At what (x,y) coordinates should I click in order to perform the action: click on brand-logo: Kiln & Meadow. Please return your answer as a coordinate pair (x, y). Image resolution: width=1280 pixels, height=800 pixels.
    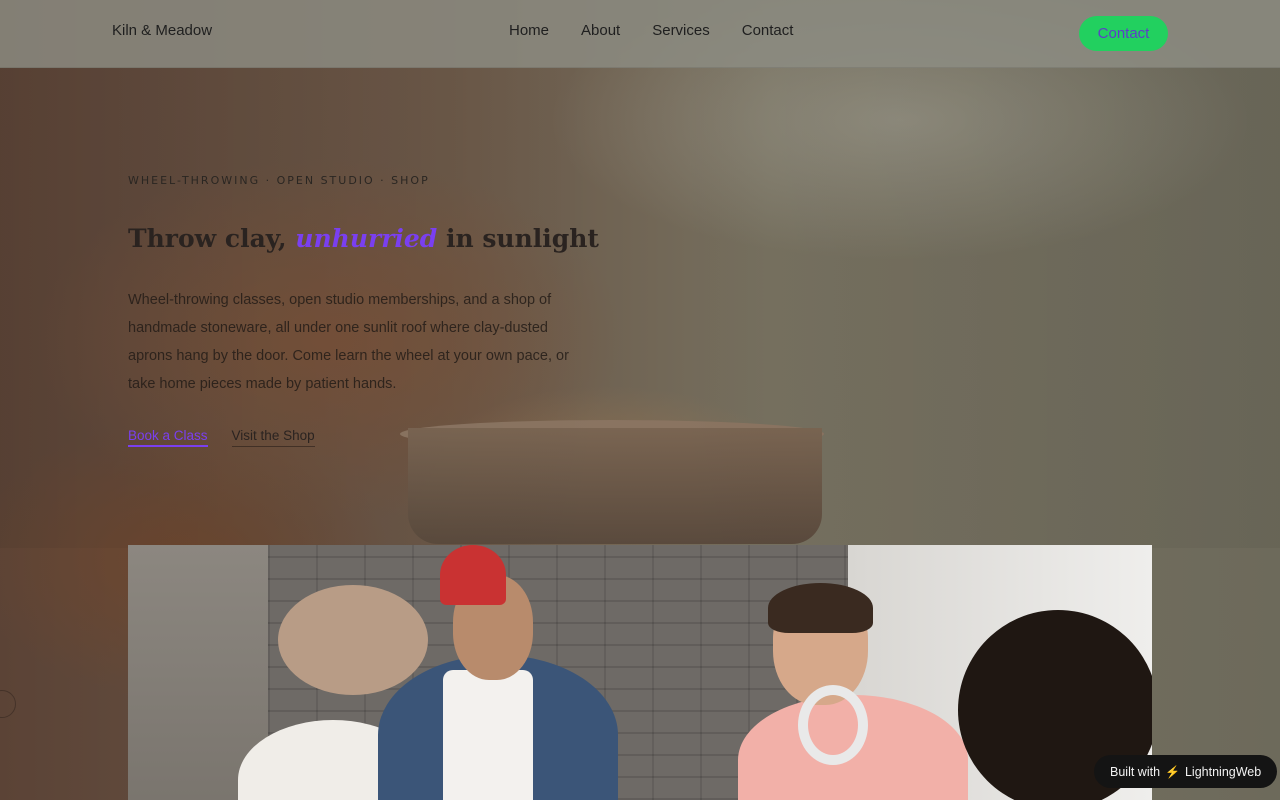
    Looking at the image, I should click on (162, 30).